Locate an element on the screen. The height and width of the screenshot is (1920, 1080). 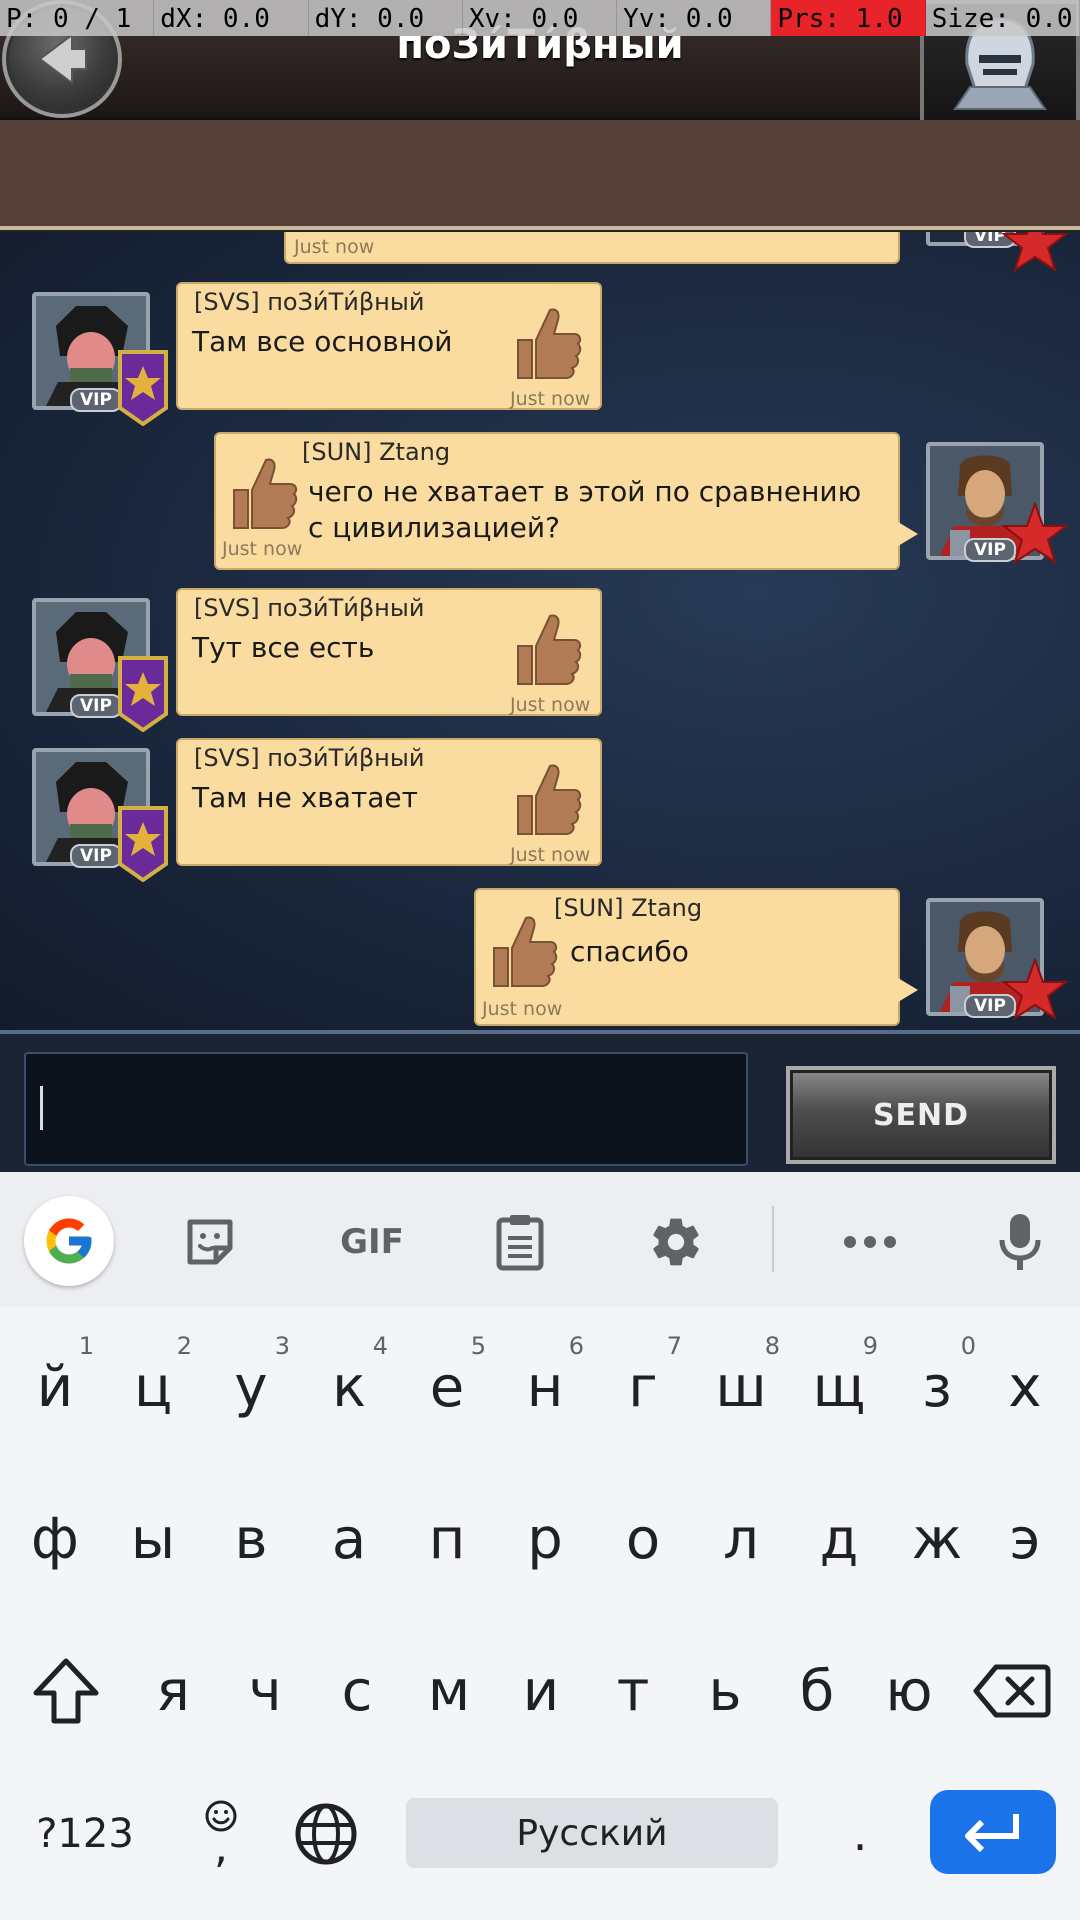
key: т is located at coordinates (633, 1691).